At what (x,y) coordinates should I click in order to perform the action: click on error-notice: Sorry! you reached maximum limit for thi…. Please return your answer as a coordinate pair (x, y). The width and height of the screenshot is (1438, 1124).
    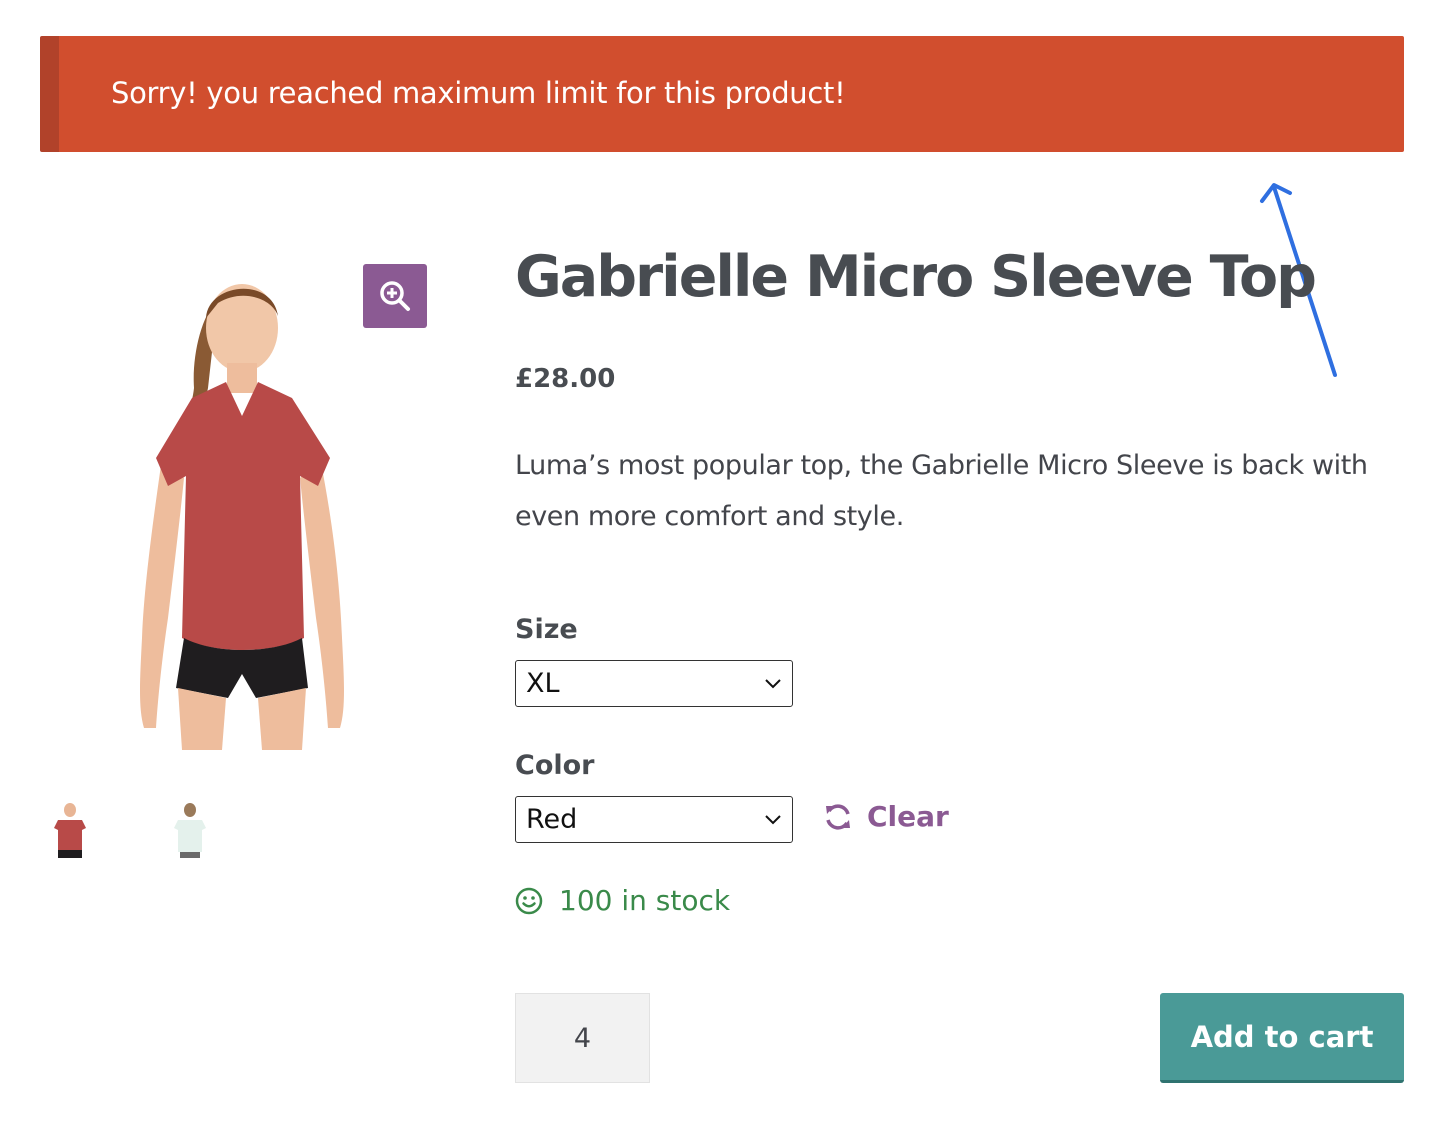
    Looking at the image, I should click on (722, 94).